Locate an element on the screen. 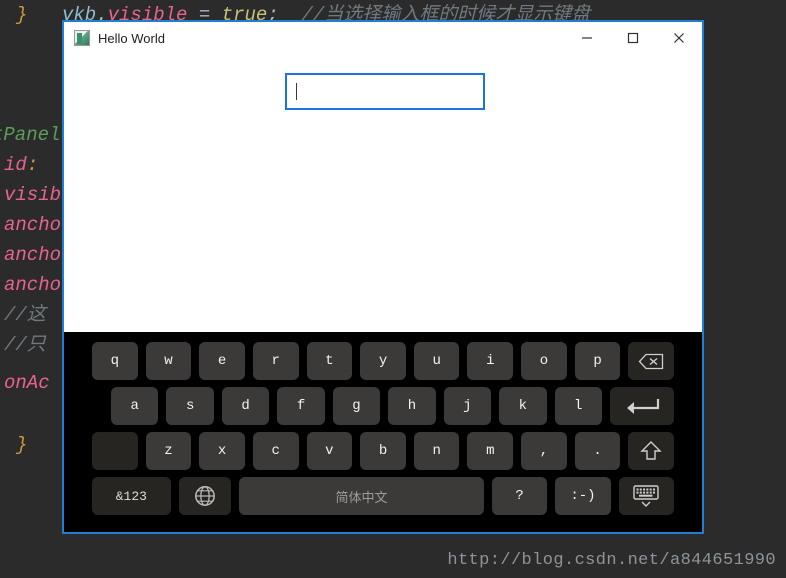 Image resolution: width=786 pixels, height=578 pixels. key-k: k is located at coordinates (523, 406).